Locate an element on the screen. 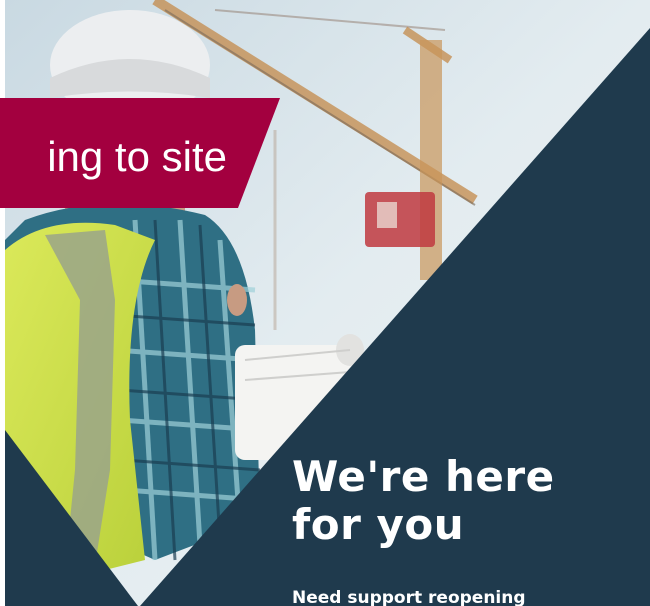 The image size is (650, 606). subtext: Need support reopening is located at coordinates (409, 597).